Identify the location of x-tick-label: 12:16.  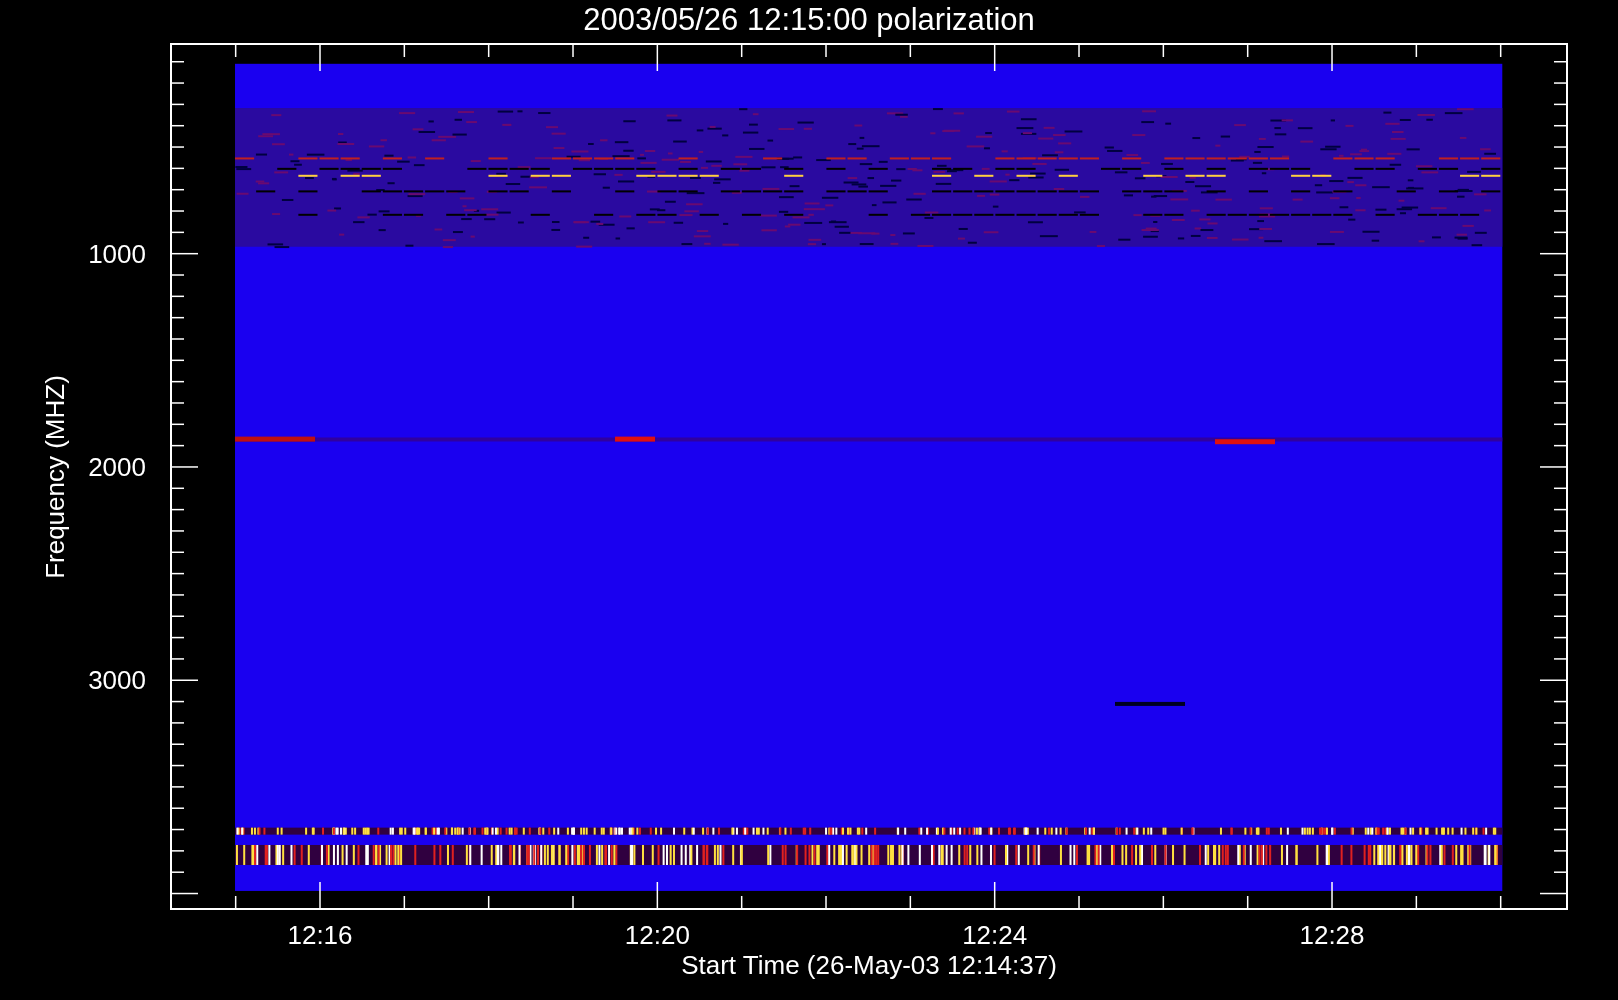
(320, 935).